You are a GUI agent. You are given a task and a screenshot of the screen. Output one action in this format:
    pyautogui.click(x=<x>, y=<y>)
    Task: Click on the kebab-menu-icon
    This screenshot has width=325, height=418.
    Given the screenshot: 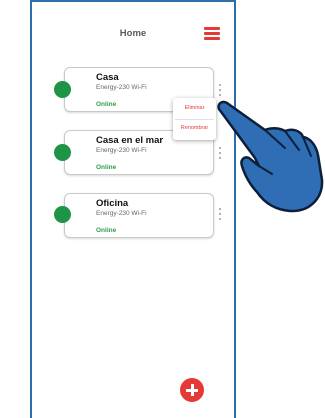 What is the action you would take?
    pyautogui.click(x=220, y=91)
    